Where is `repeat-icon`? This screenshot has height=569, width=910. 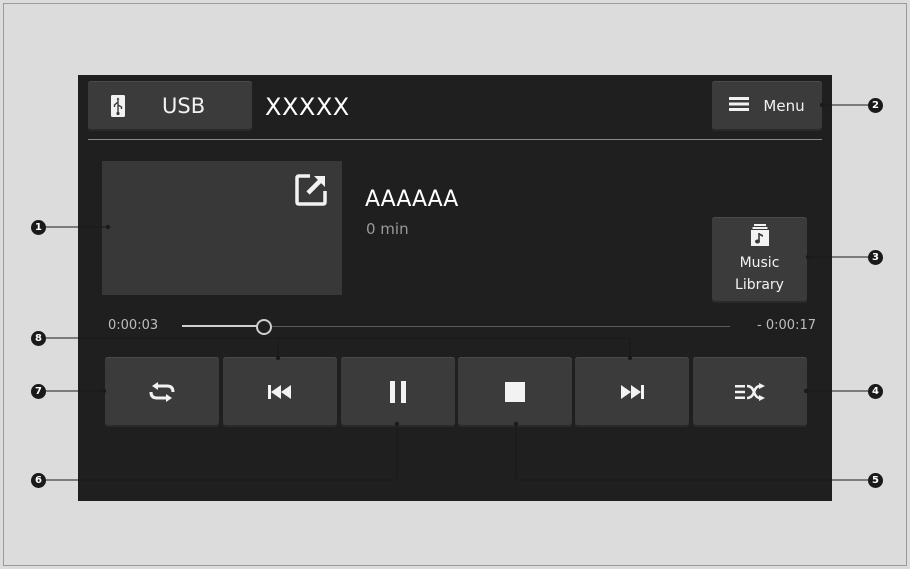 repeat-icon is located at coordinates (162, 392).